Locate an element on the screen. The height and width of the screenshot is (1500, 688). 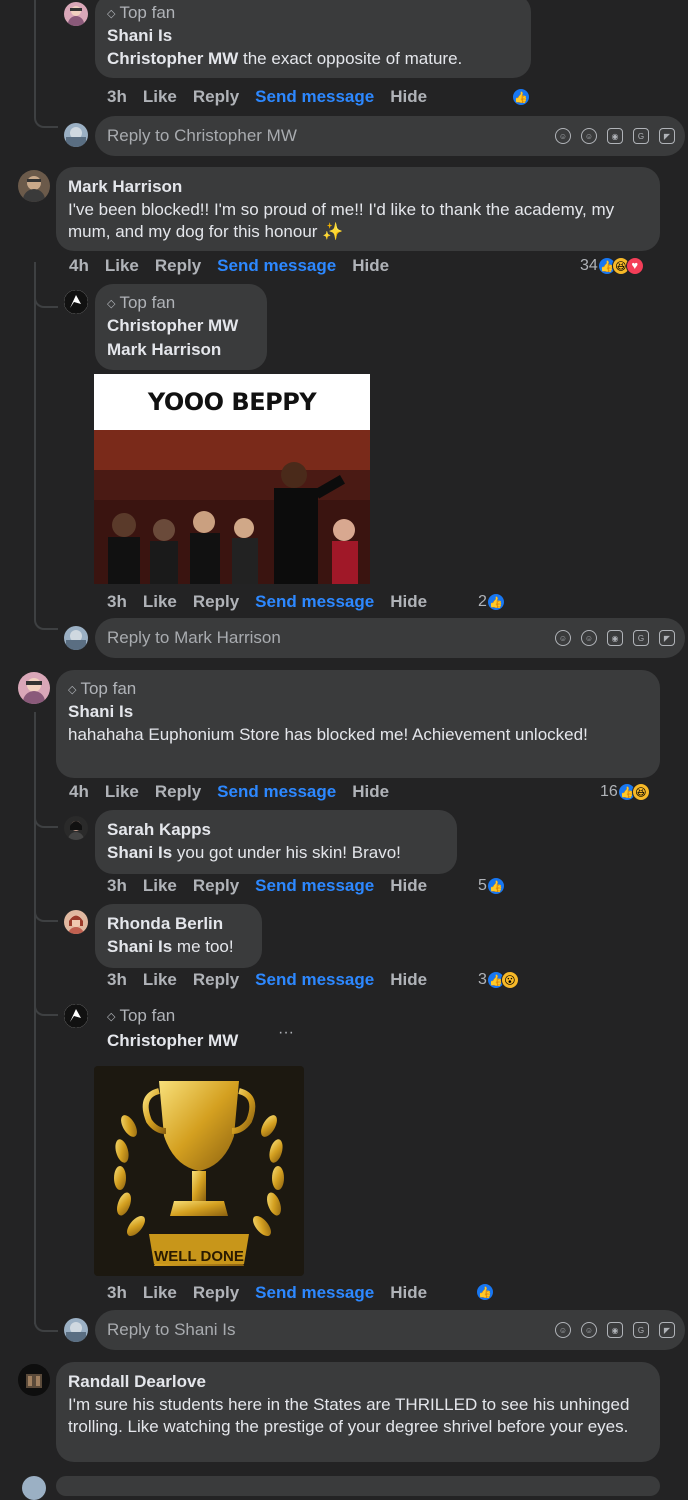
gif-caption-bar: YOOO BEPPY is located at coordinates (232, 402).